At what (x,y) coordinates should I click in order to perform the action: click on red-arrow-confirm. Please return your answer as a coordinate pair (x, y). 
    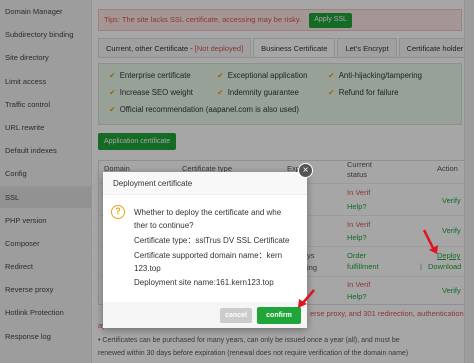
    Looking at the image, I should click on (306, 298).